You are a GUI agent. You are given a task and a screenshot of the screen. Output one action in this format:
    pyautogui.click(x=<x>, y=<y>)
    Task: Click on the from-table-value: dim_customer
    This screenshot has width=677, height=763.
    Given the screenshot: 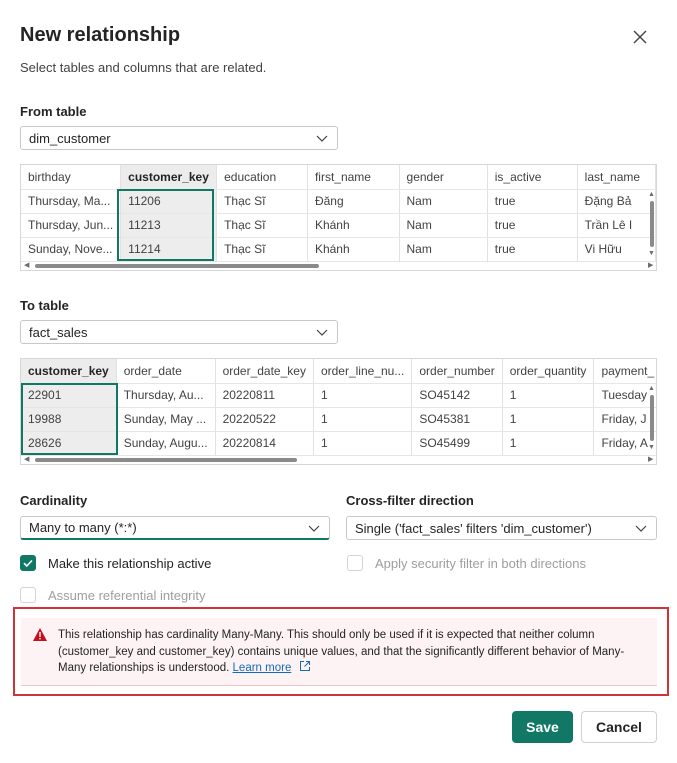 What is the action you would take?
    pyautogui.click(x=70, y=138)
    